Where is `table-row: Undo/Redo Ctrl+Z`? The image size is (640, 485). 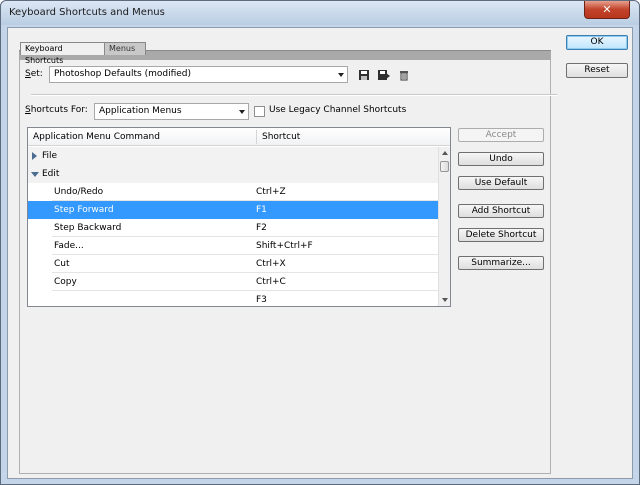 table-row: Undo/Redo Ctrl+Z is located at coordinates (233, 192).